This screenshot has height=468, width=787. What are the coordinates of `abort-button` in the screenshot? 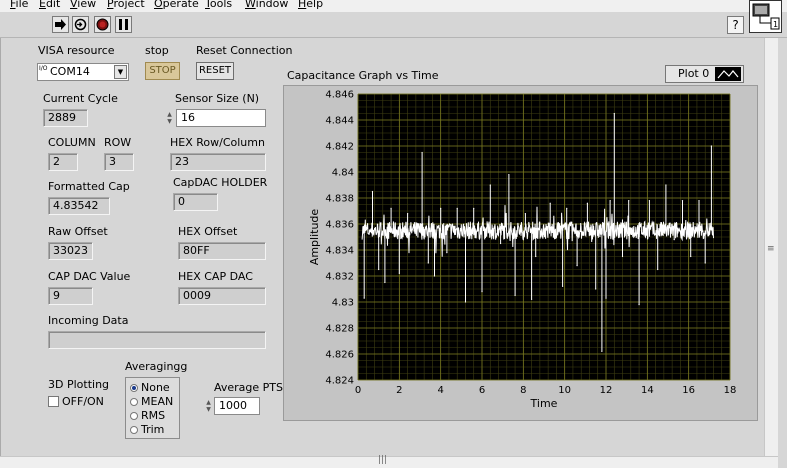 It's located at (102, 24).